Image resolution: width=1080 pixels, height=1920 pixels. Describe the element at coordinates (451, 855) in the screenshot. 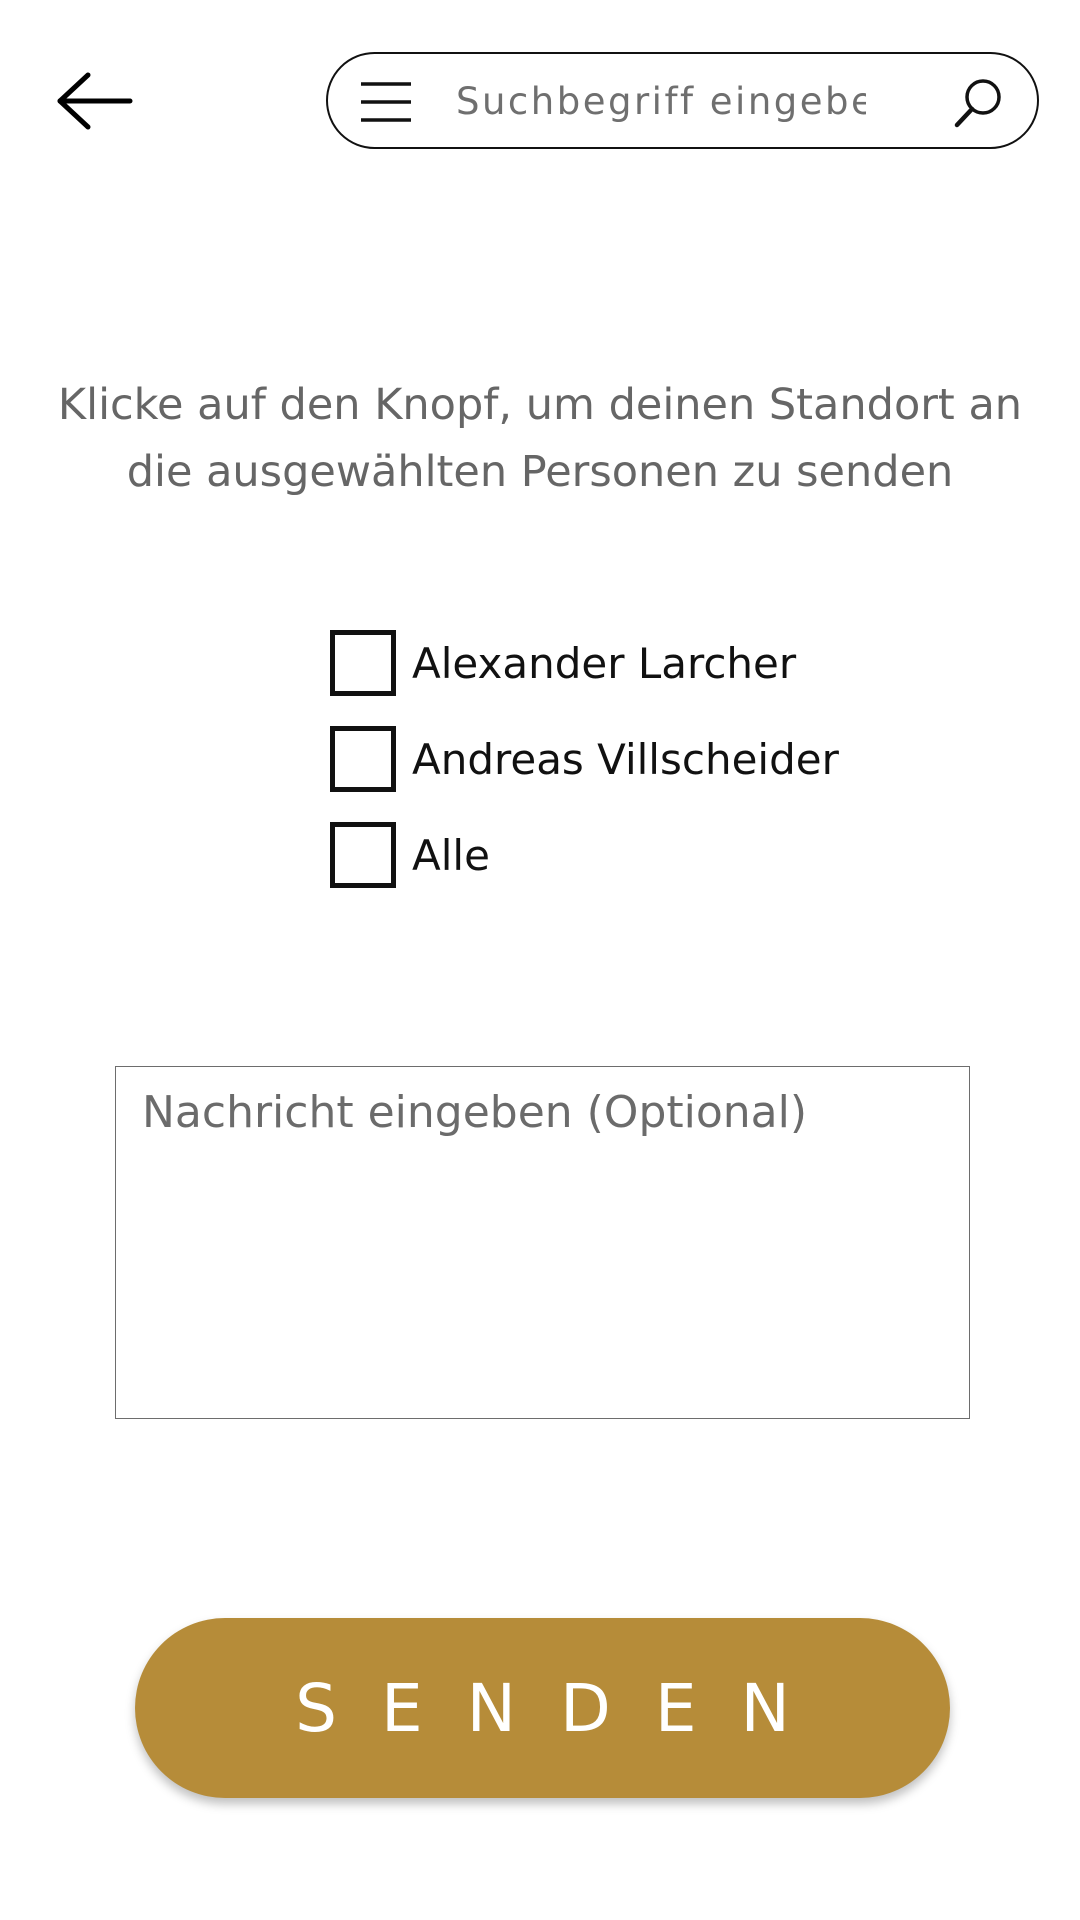

I see `recipient-label: Alle` at that location.